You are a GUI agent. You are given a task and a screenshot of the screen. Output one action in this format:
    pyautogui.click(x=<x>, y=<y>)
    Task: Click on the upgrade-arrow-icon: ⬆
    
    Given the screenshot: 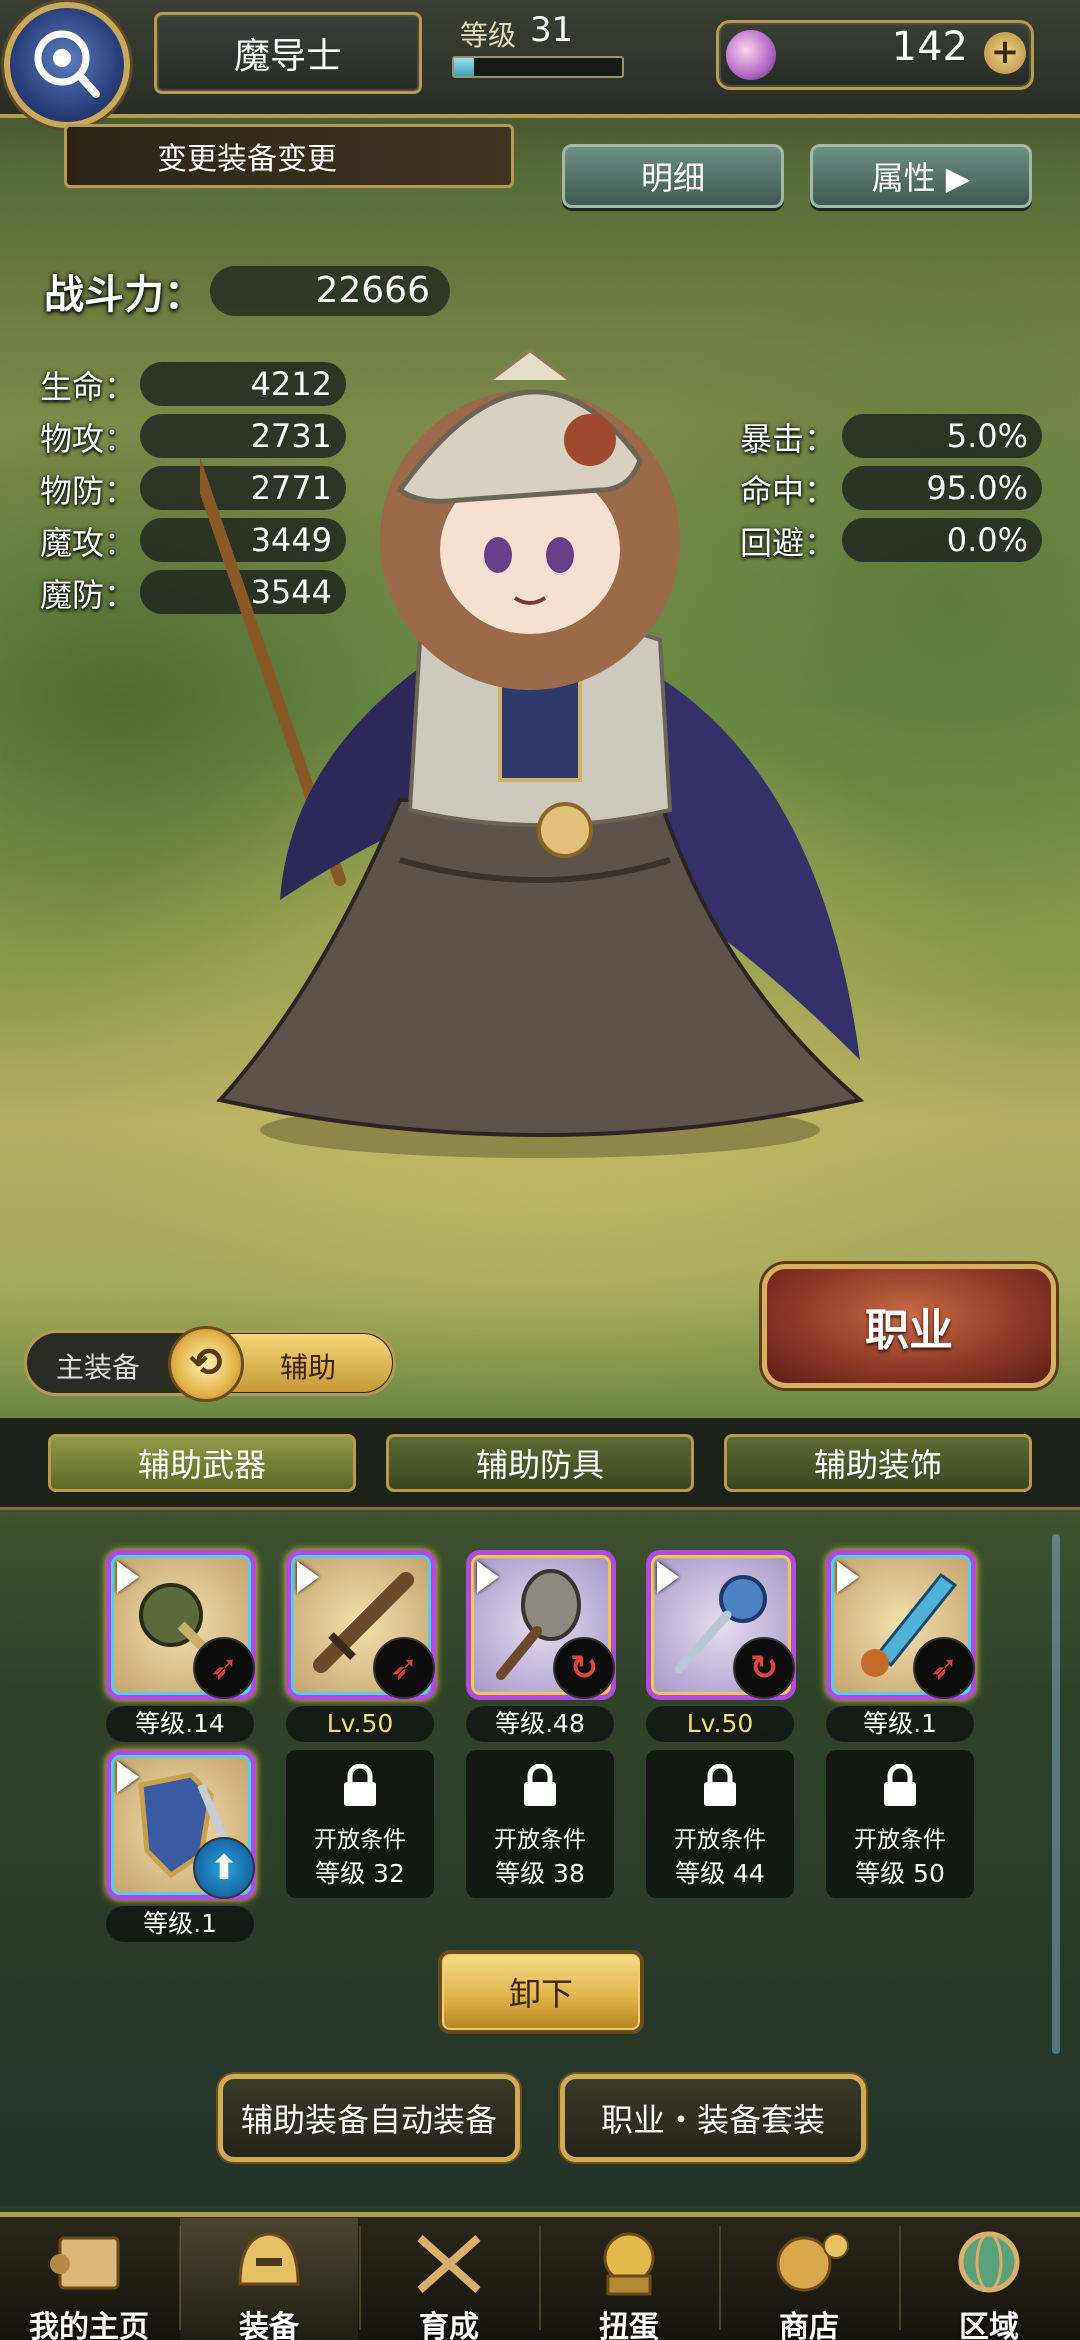 What is the action you would take?
    pyautogui.click(x=224, y=1868)
    